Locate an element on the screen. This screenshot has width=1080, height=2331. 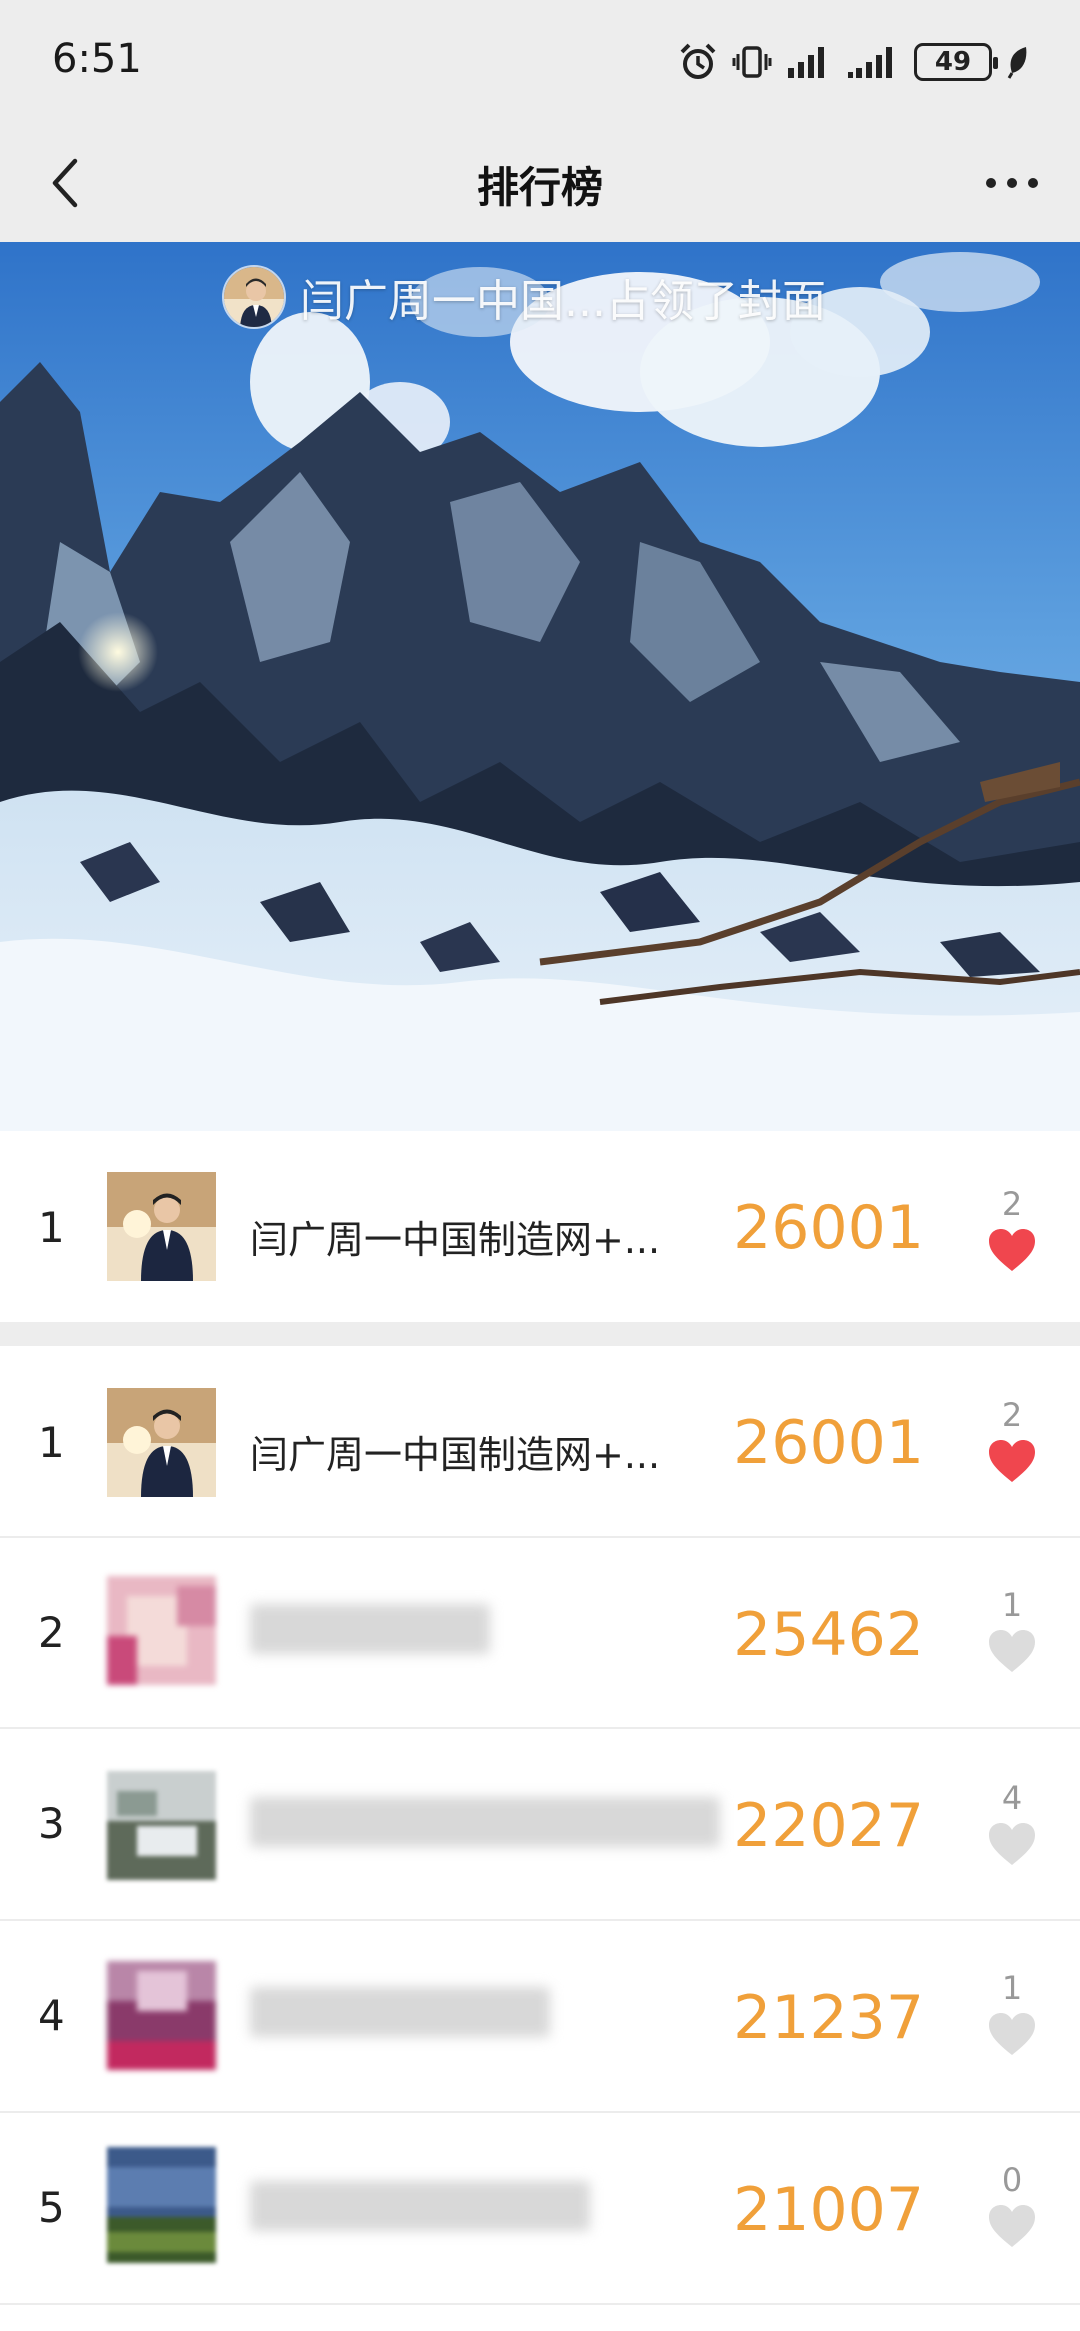
table-row: 4 21237 1 is located at coordinates (540, 2016).